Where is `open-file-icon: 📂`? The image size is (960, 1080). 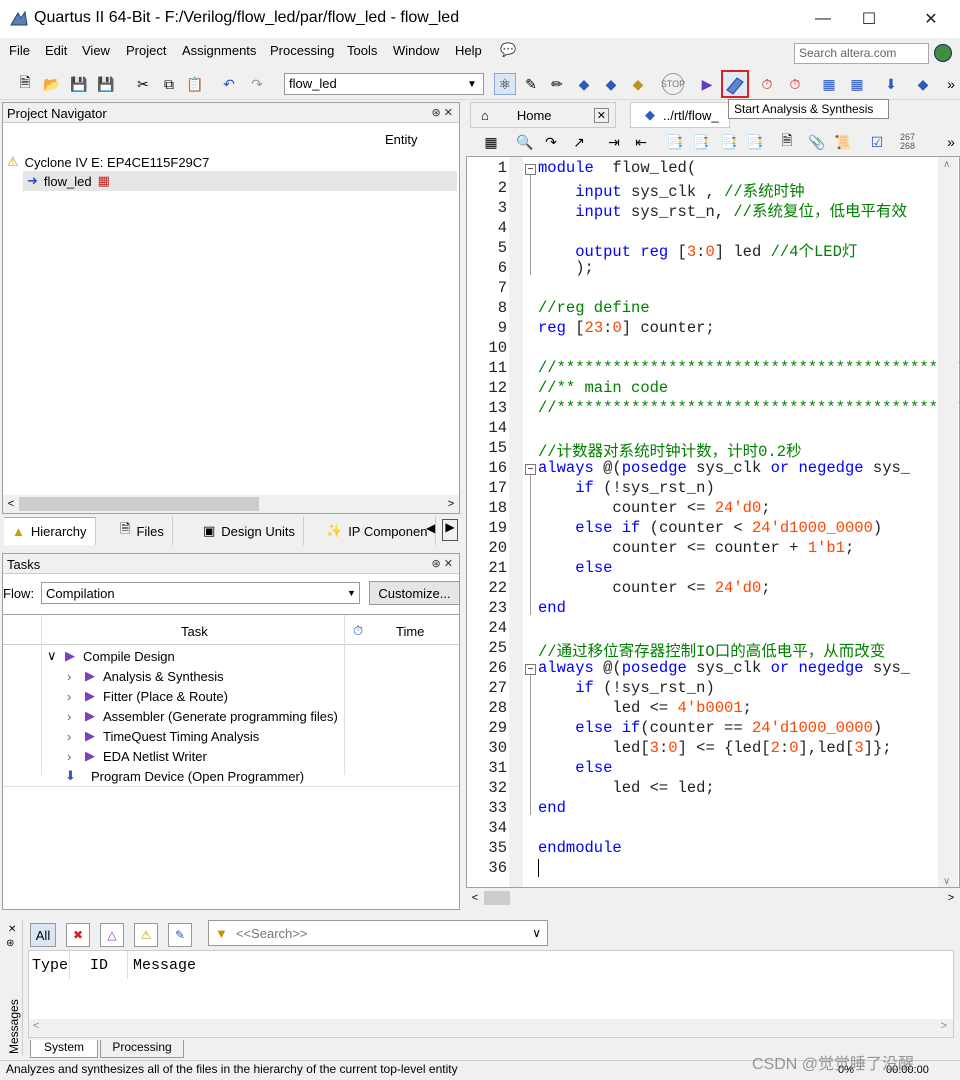
open-file-icon: 📂 is located at coordinates (52, 84).